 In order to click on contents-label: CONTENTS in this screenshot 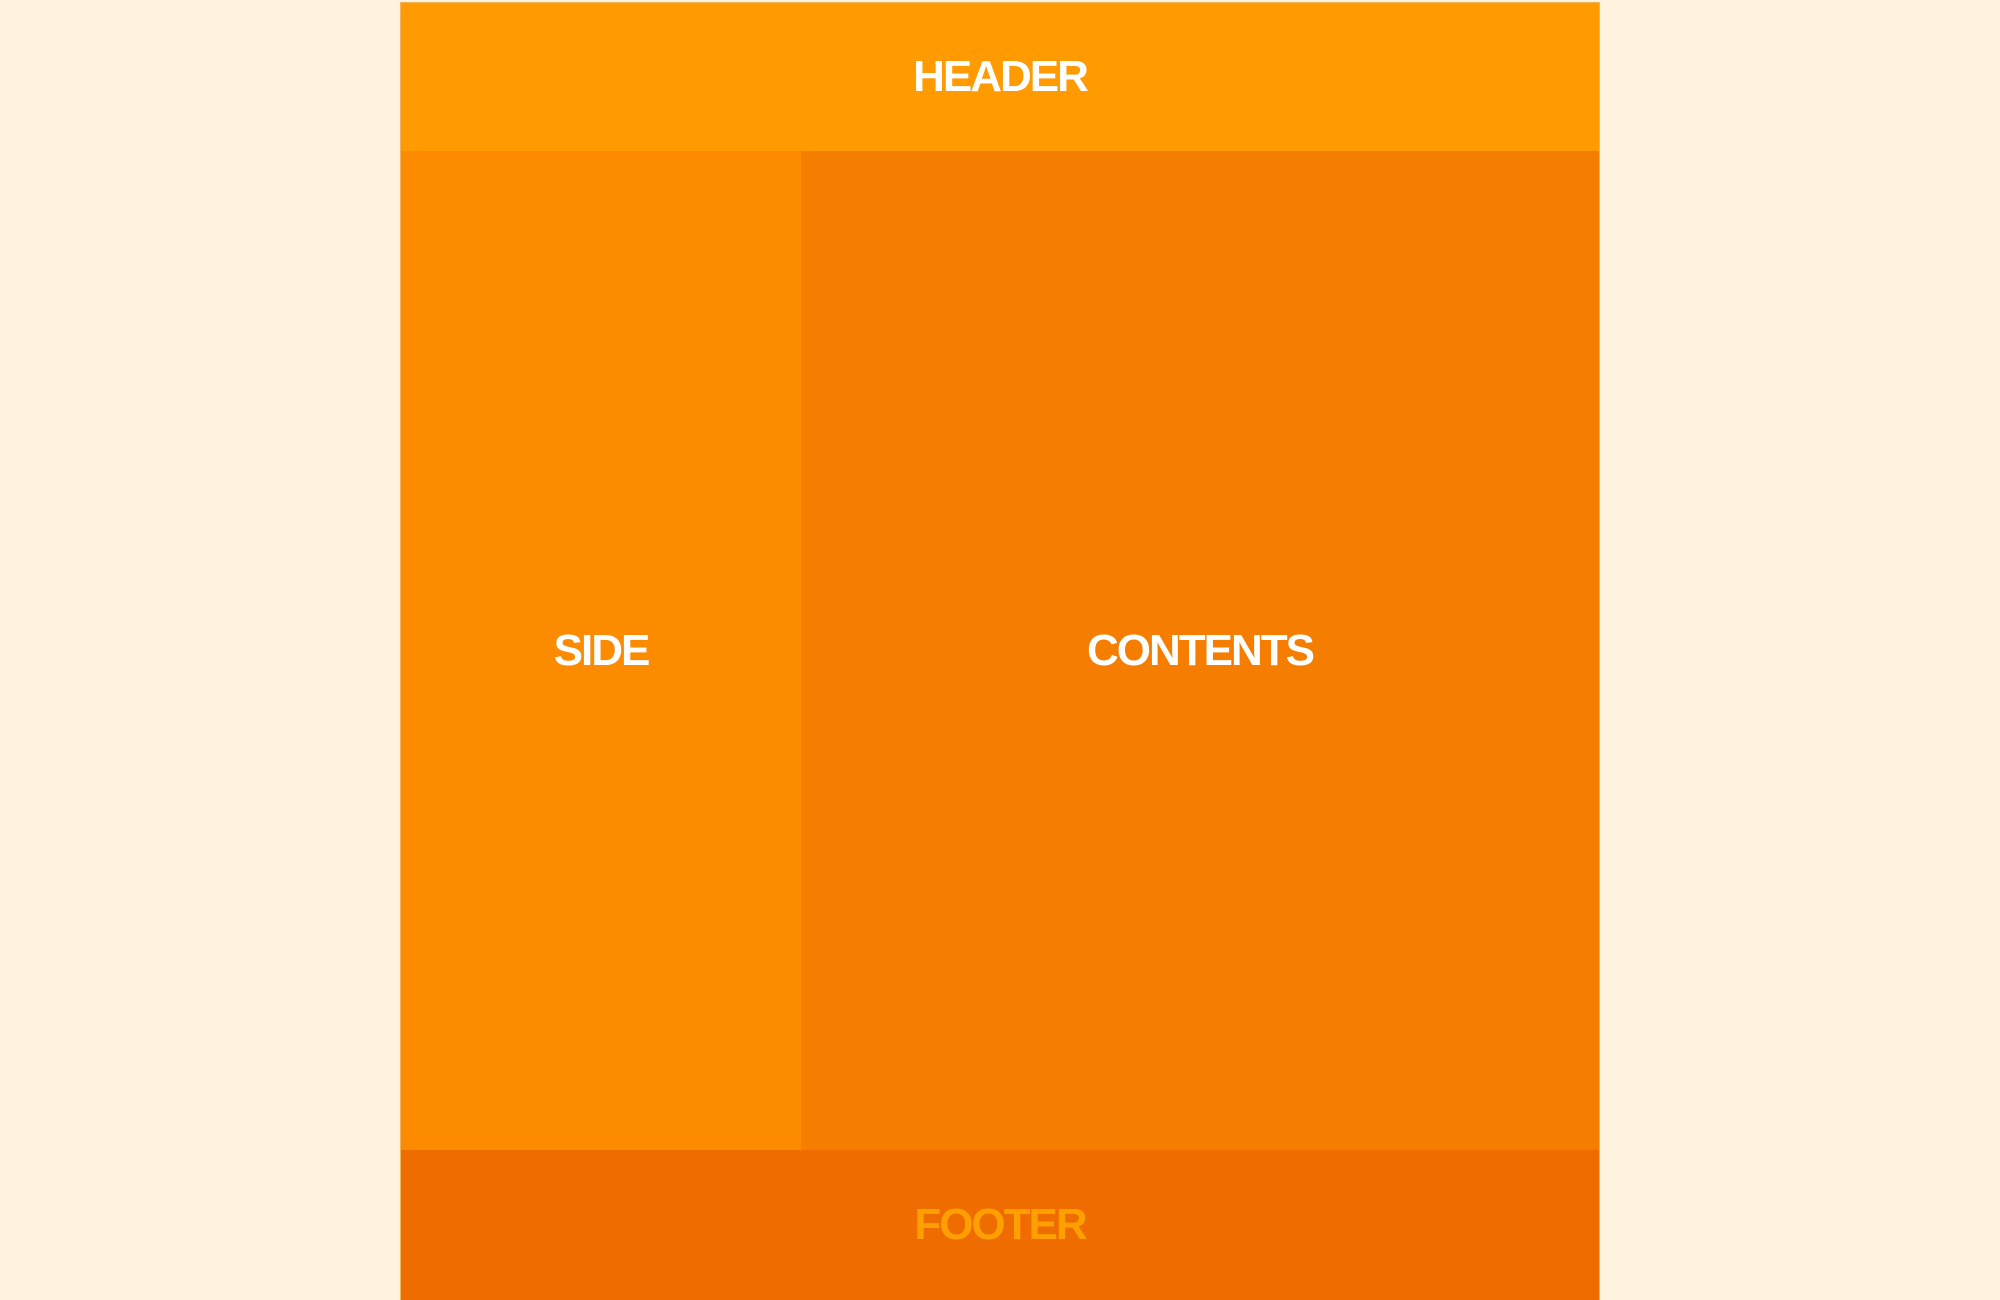, I will do `click(1201, 650)`.